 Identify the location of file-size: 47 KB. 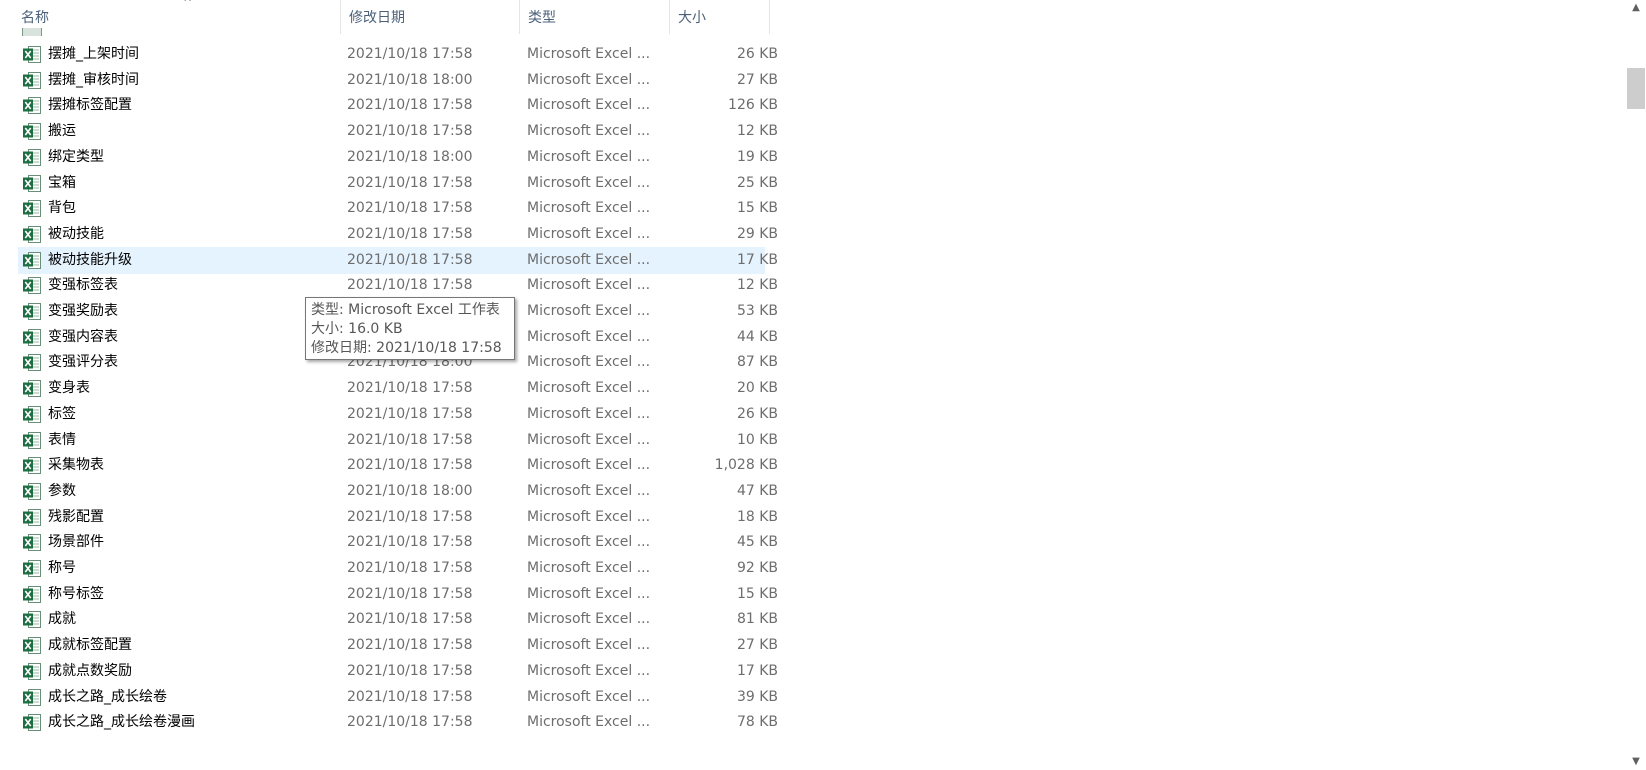
(757, 490).